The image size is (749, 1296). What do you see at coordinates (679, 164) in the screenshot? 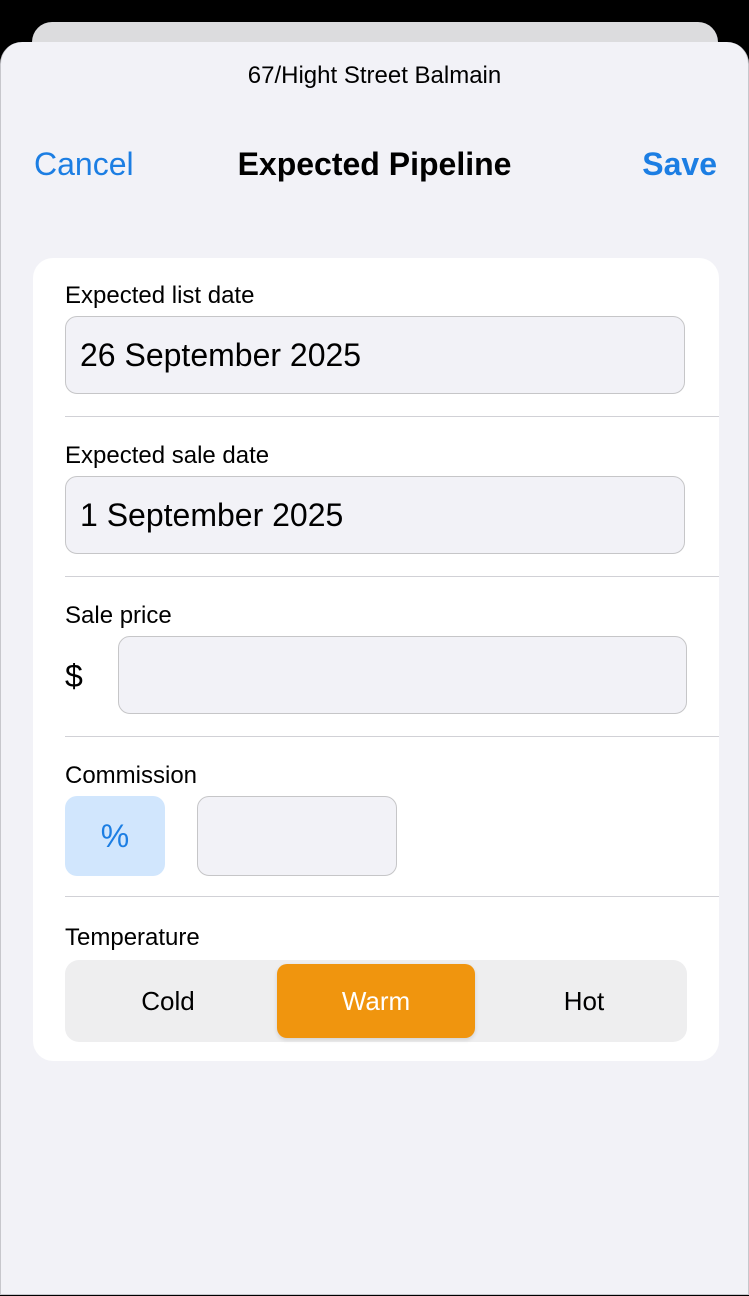
I see `save-button: Save` at bounding box center [679, 164].